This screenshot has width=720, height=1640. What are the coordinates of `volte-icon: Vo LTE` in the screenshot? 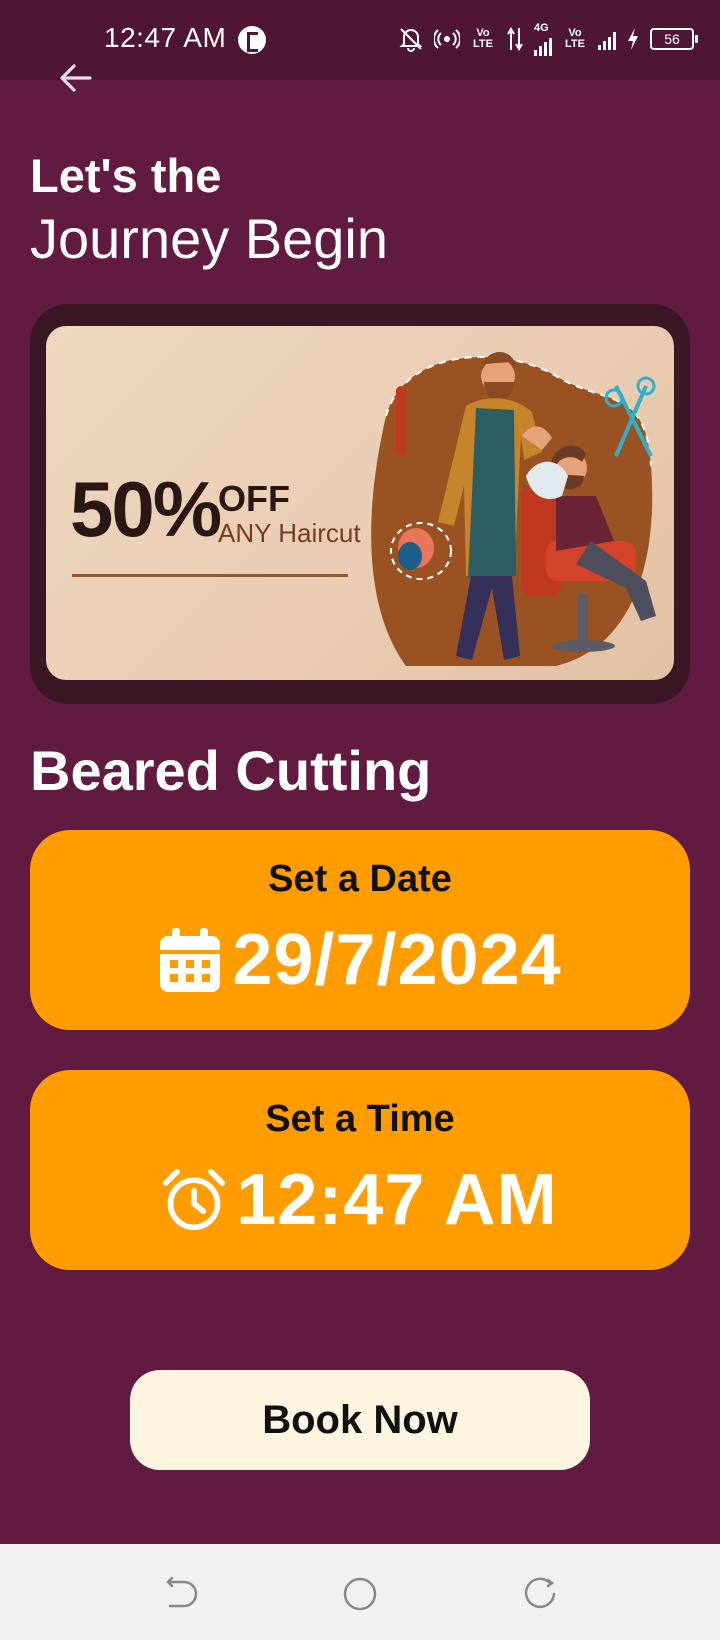 It's located at (483, 38).